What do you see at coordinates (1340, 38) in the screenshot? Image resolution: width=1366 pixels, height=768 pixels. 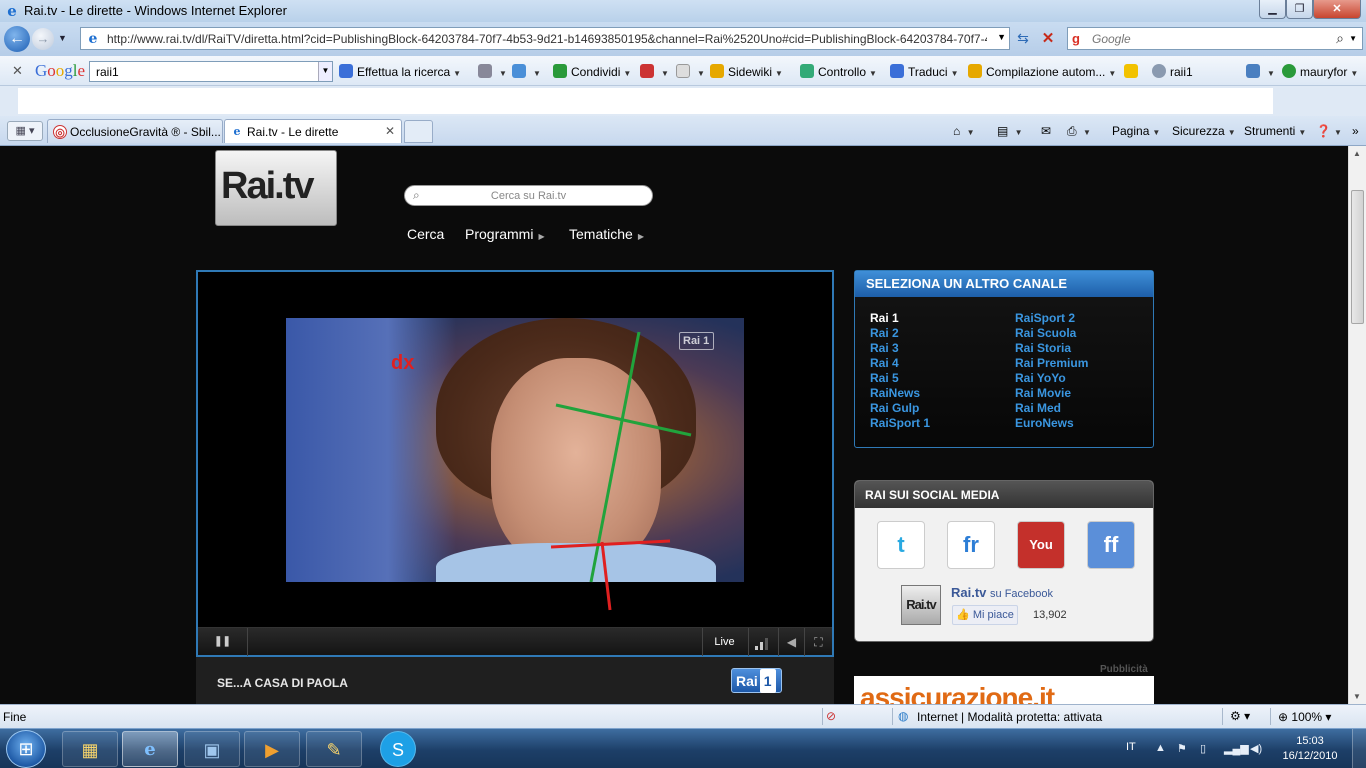 I see `search-icon: ⌕` at bounding box center [1340, 38].